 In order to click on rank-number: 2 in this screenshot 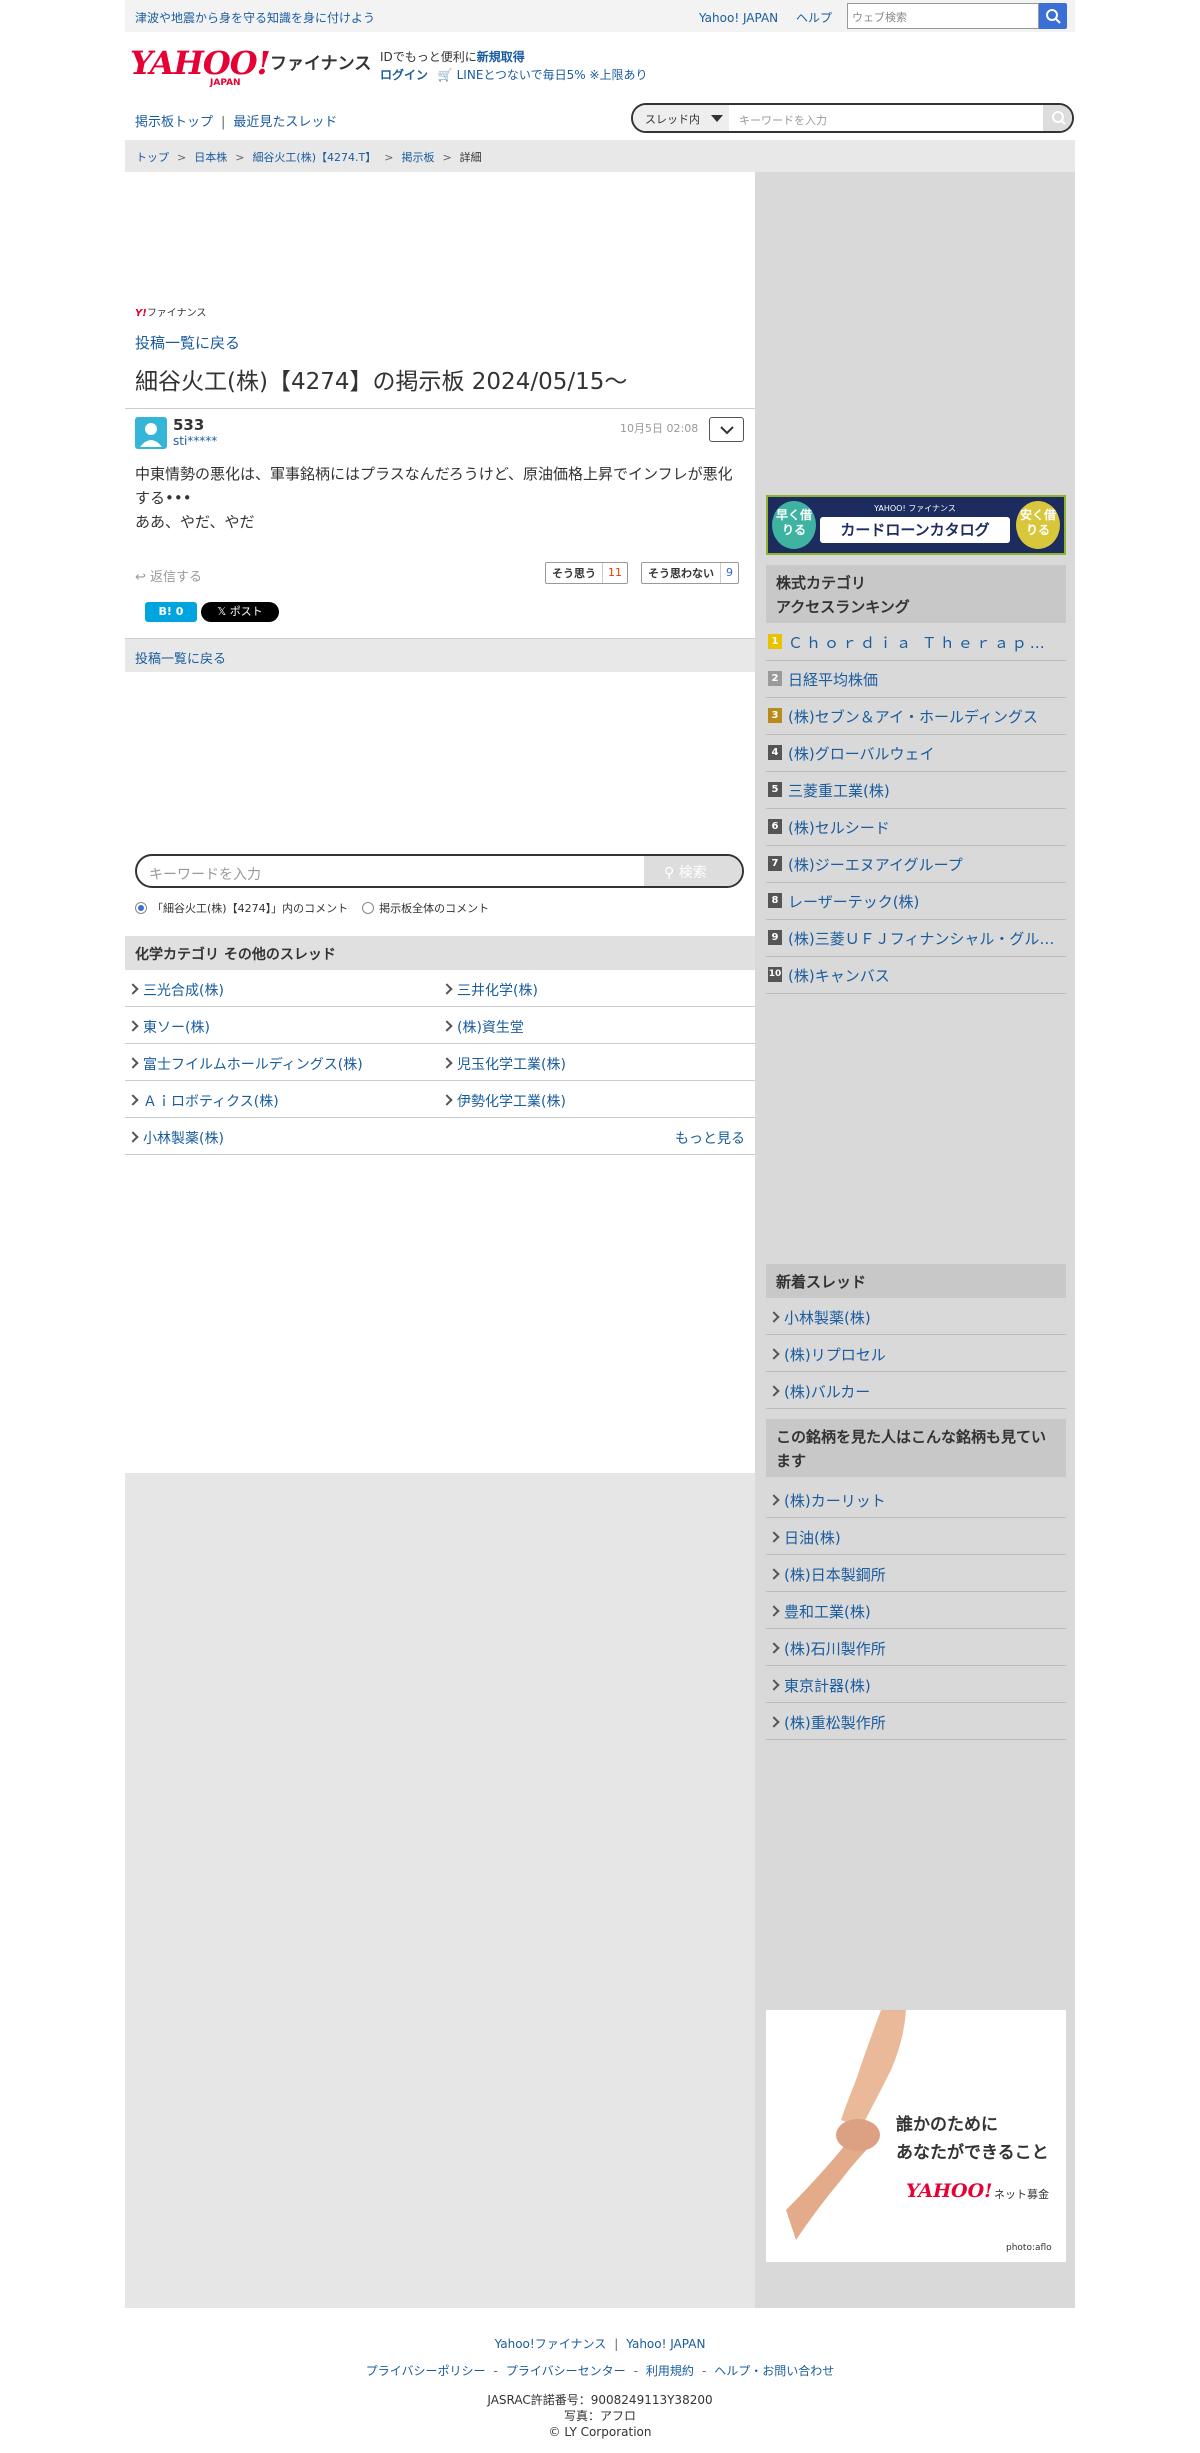, I will do `click(775, 678)`.